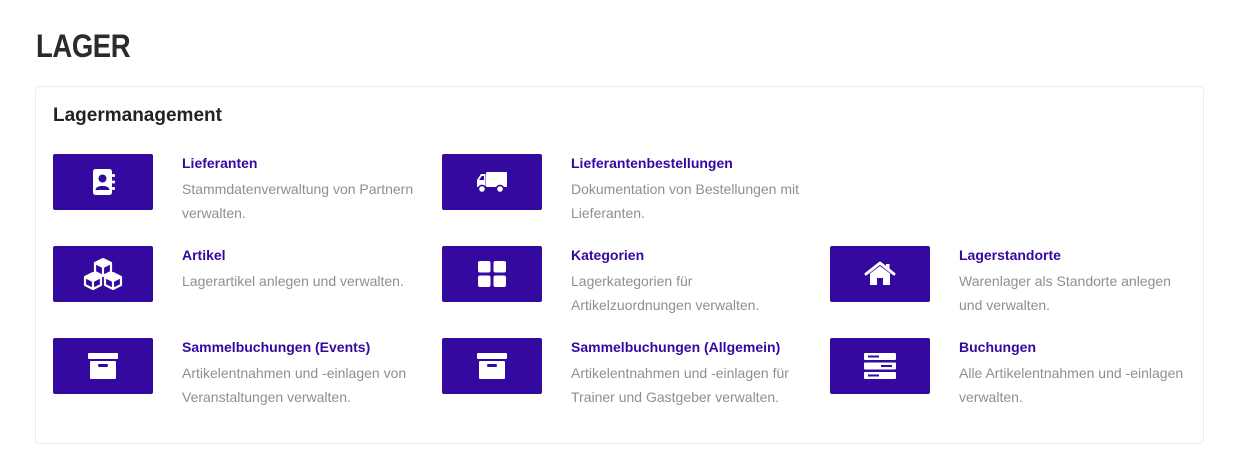  I want to click on lagerstandorte-icon-button, so click(880, 274).